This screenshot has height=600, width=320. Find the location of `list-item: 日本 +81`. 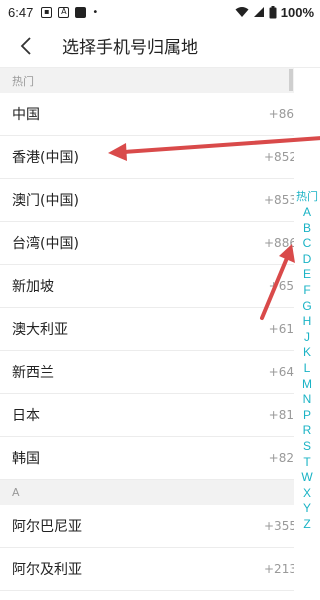

list-item: 日本 +81 is located at coordinates (147, 415).